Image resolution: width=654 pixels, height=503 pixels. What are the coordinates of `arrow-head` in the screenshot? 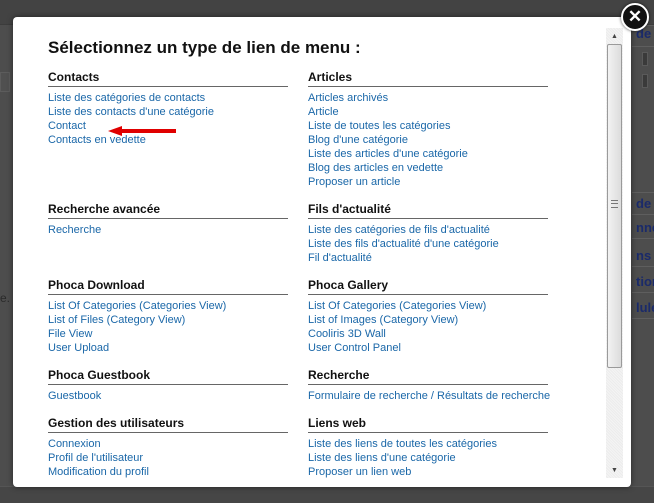 It's located at (115, 131).